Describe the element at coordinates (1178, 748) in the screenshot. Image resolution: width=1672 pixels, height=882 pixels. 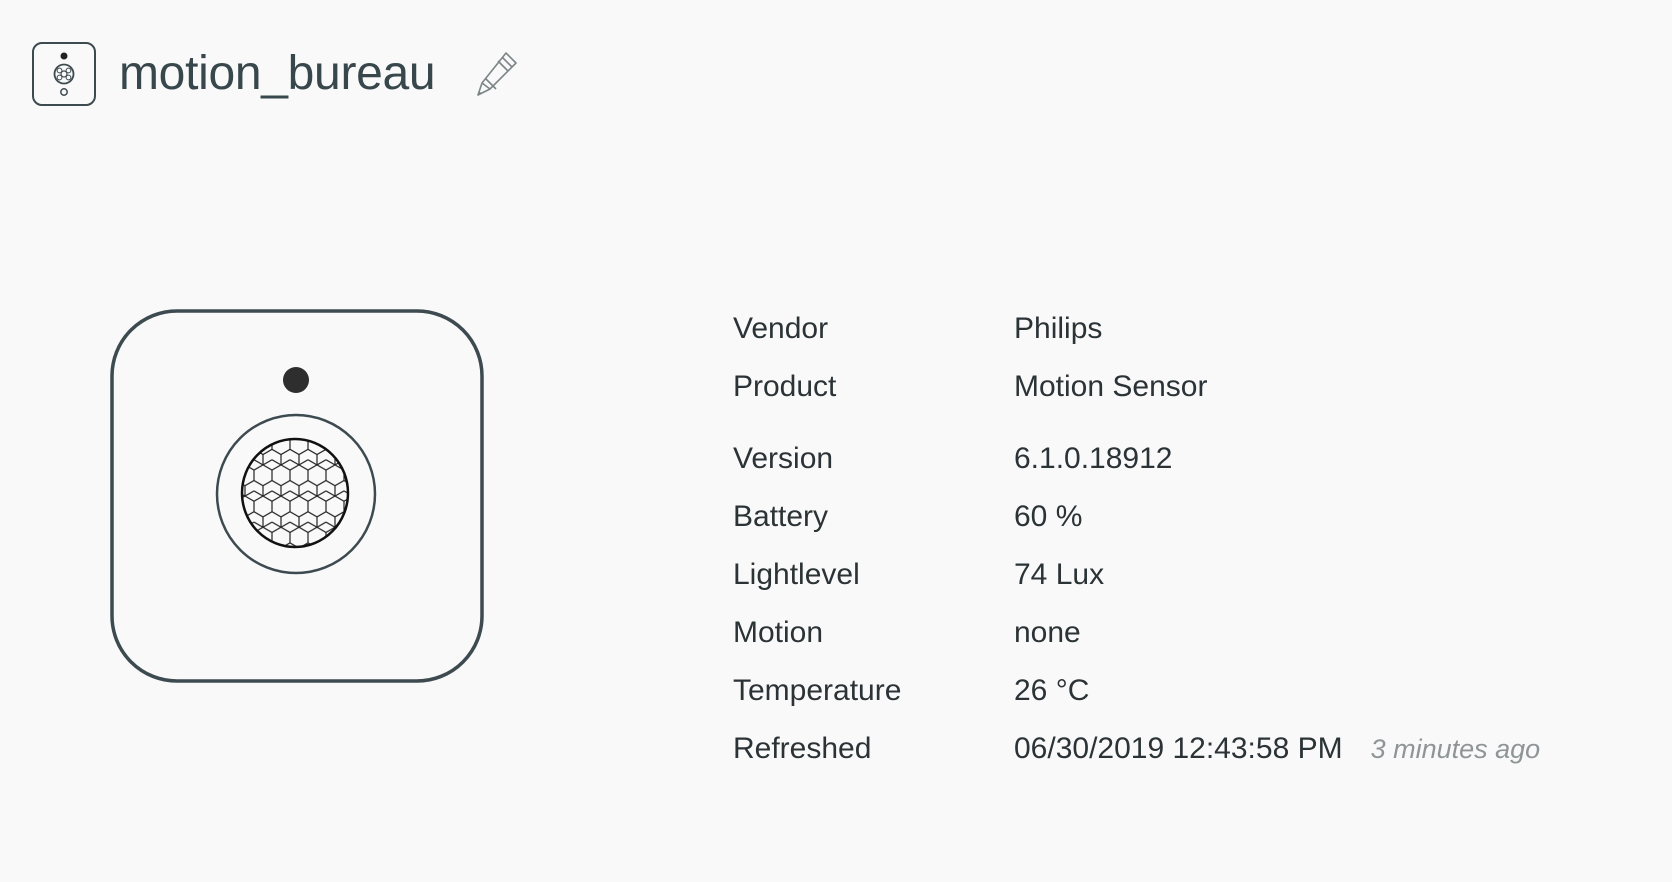
I see `refreshed-value: 06/30/2019 12:43:58 PM` at that location.